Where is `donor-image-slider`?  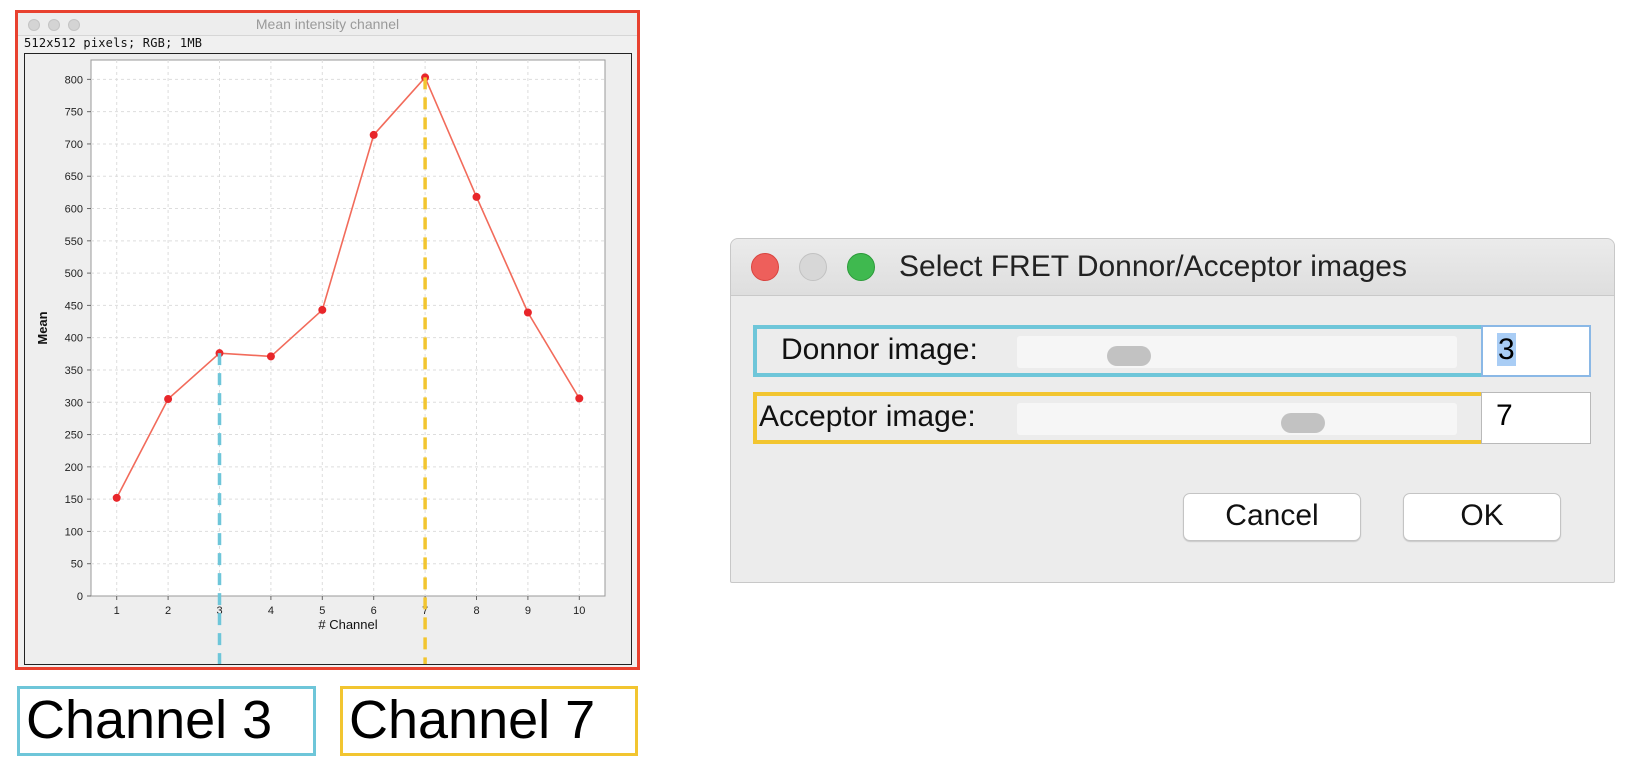 donor-image-slider is located at coordinates (1237, 352).